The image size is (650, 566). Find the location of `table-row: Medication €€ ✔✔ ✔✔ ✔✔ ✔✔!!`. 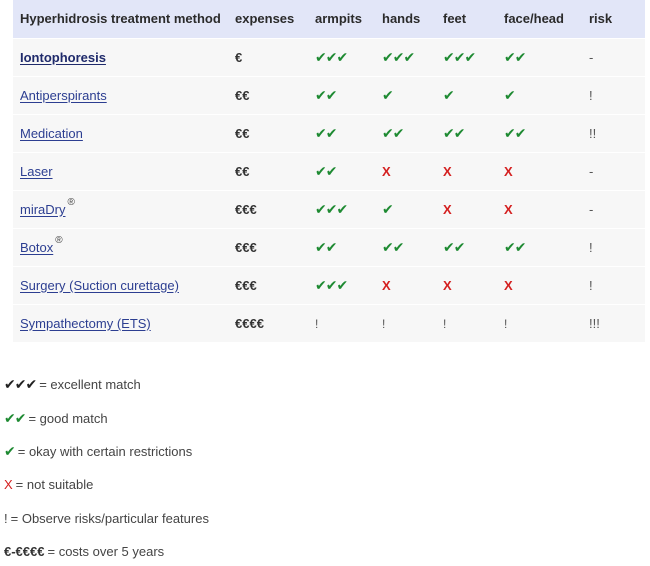

table-row: Medication €€ ✔✔ ✔✔ ✔✔ ✔✔!! is located at coordinates (329, 133).